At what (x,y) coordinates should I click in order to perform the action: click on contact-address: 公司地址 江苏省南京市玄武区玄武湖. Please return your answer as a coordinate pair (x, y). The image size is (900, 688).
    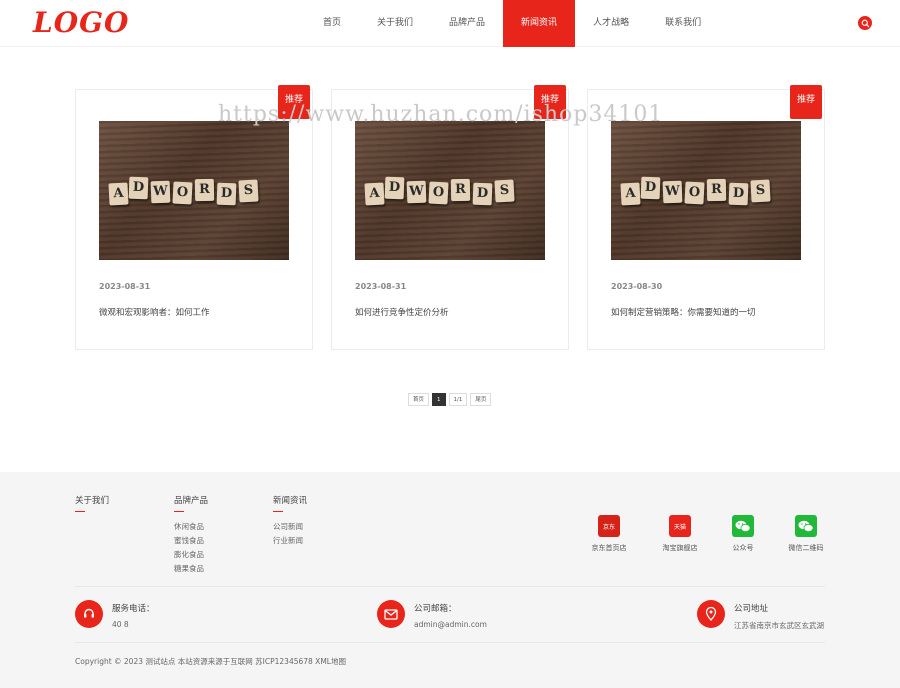
    Looking at the image, I should click on (760, 615).